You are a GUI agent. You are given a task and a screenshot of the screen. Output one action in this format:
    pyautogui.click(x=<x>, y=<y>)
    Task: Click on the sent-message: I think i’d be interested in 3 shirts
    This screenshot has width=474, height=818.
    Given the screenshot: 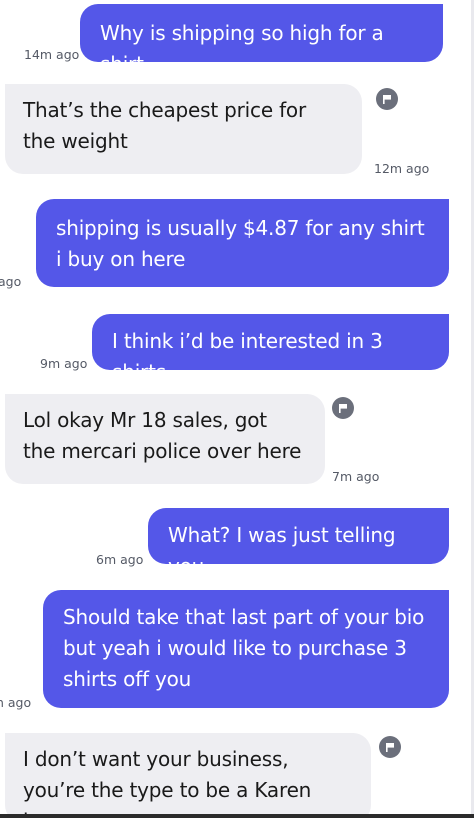 What is the action you would take?
    pyautogui.click(x=270, y=349)
    